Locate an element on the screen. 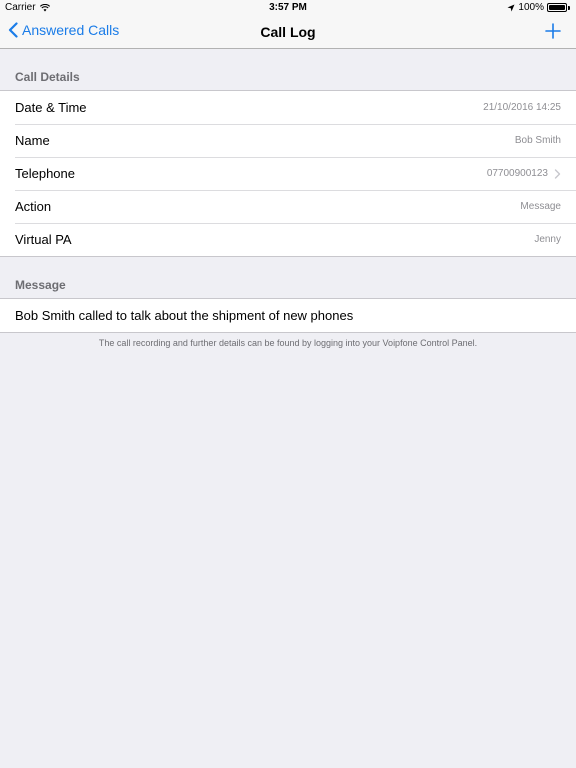 This screenshot has width=576, height=768. row-virtual-pa: Virtual PA Jenny is located at coordinates (288, 239).